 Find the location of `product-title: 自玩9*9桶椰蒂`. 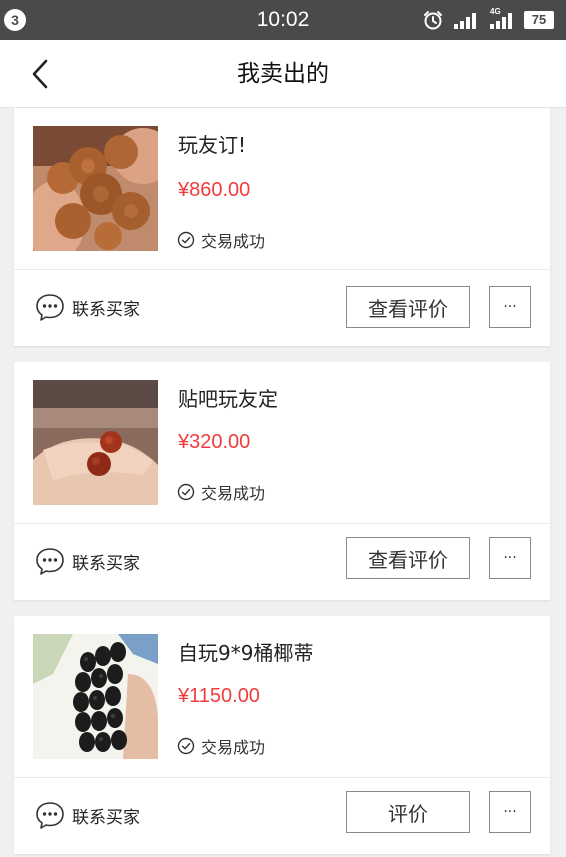

product-title: 自玩9*9桶椰蒂 is located at coordinates (246, 653).